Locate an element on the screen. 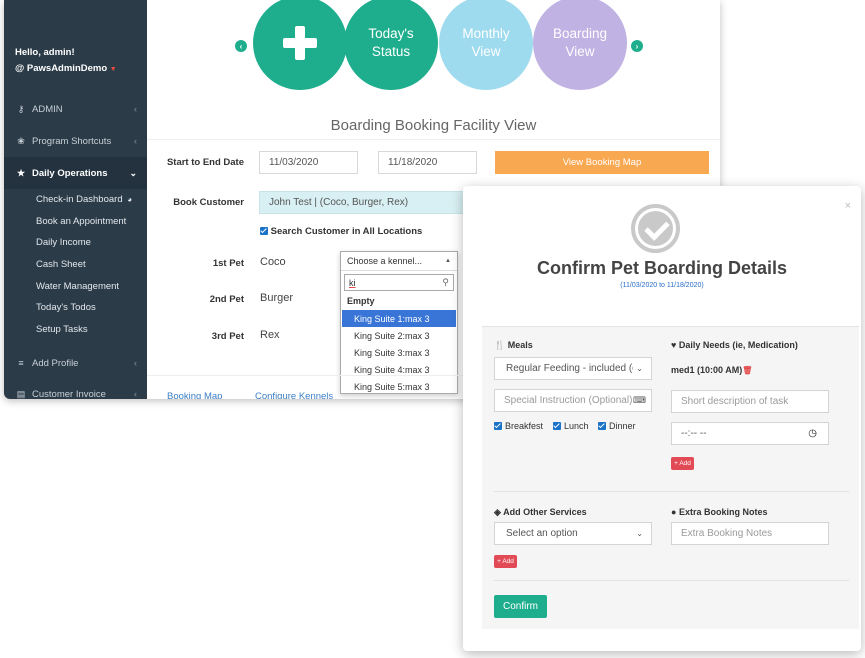 The width and height of the screenshot is (865, 658). other-services-value: Select an option is located at coordinates (542, 533).